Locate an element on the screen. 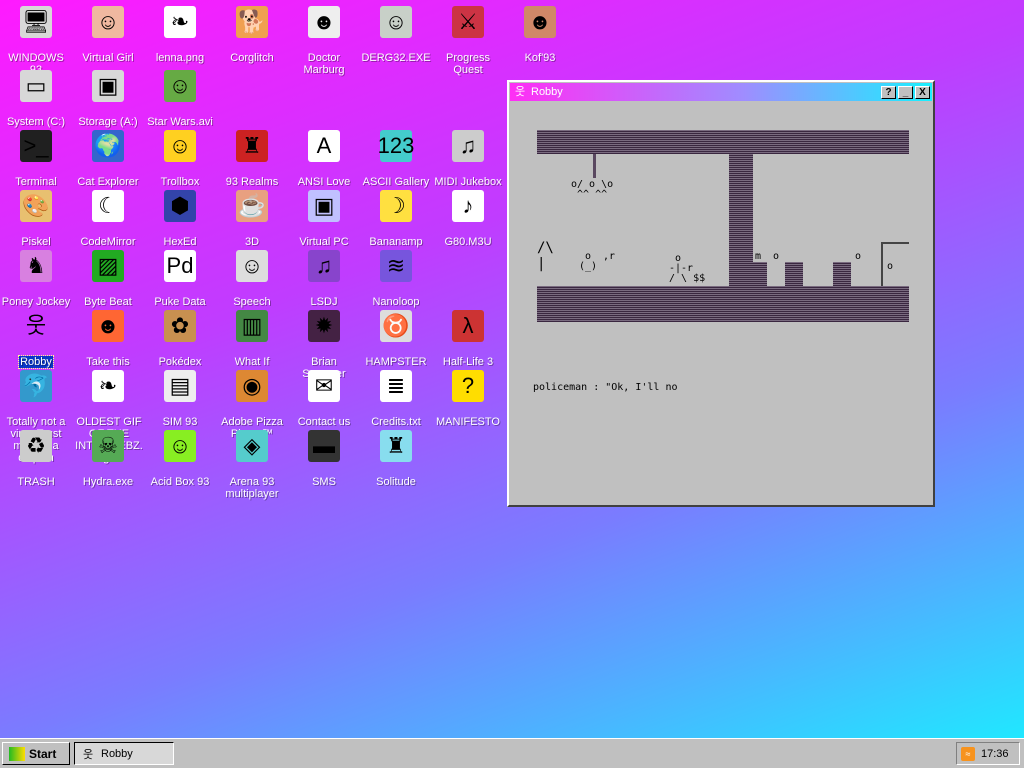 The image size is (1024, 768). desktop-icon-image: 🐬 is located at coordinates (36, 386).